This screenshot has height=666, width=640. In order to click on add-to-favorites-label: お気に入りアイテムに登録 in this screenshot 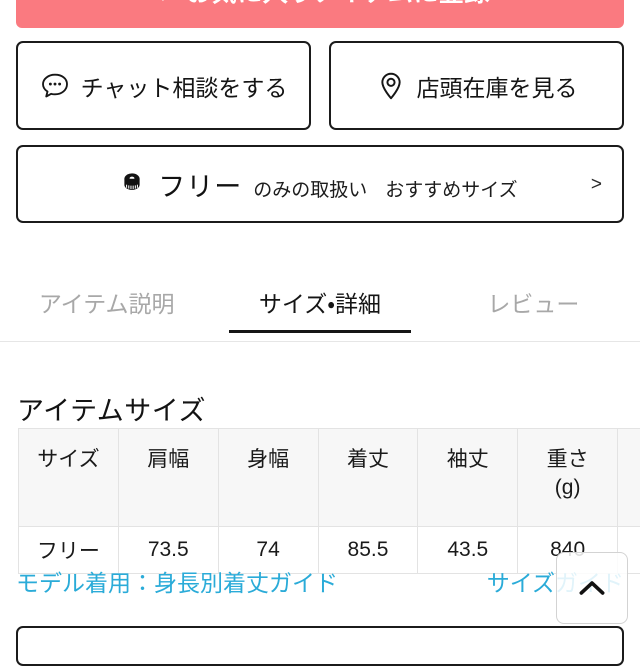, I will do `click(338, 4)`.